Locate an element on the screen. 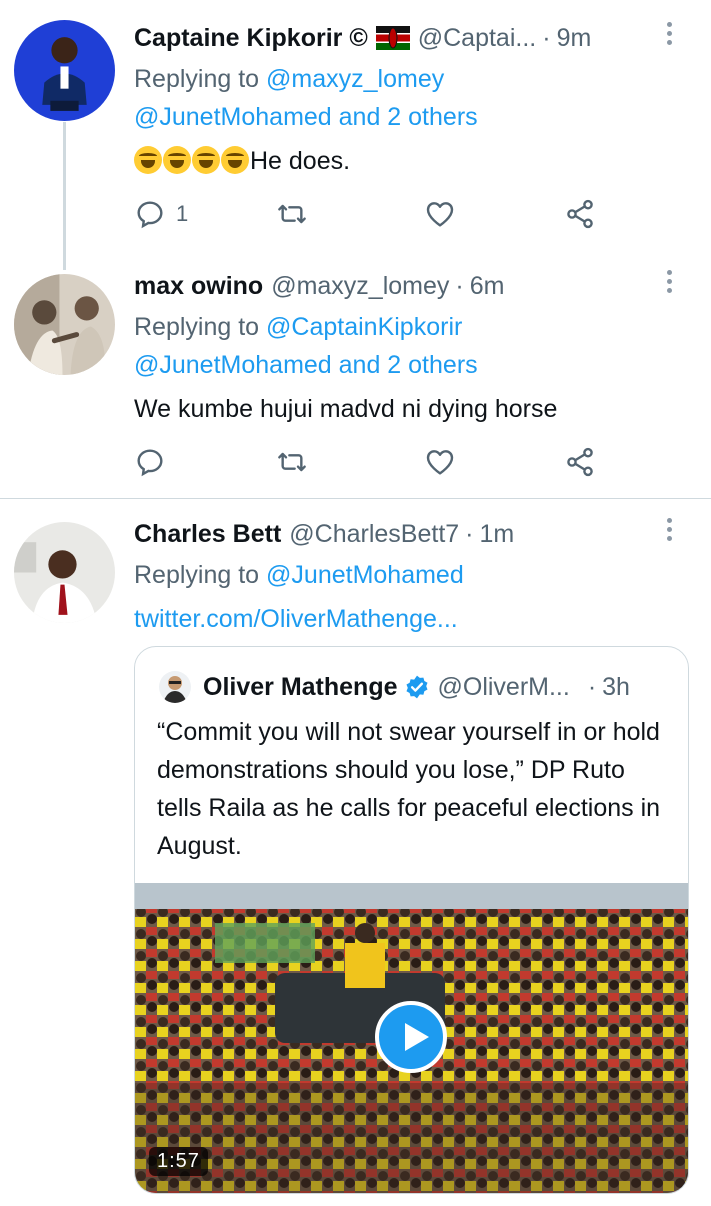 The image size is (711, 1206). tweet-text-content: He does. is located at coordinates (300, 161).